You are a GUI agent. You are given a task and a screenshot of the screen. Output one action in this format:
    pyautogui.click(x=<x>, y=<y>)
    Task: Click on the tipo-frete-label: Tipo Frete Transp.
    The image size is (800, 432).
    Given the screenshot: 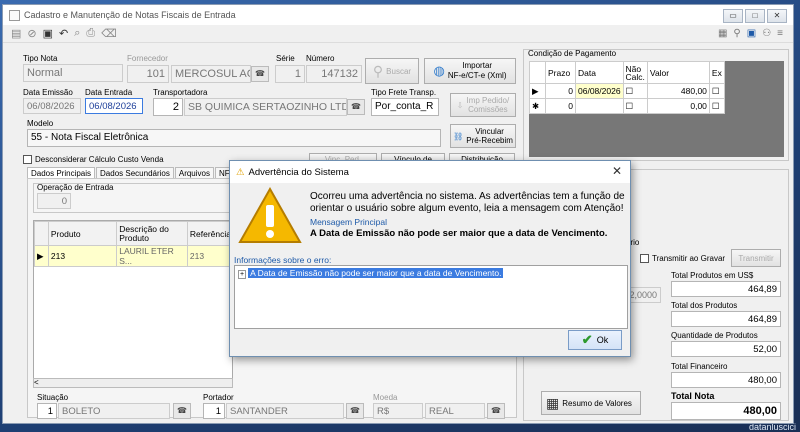 What is the action you would take?
    pyautogui.click(x=404, y=92)
    